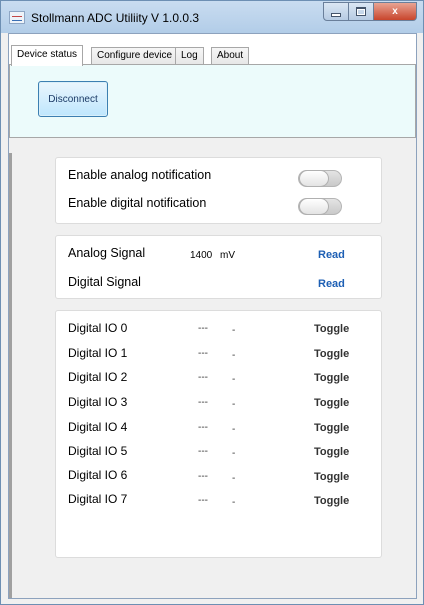  I want to click on digital-signal-label: Digital Signal, so click(104, 282).